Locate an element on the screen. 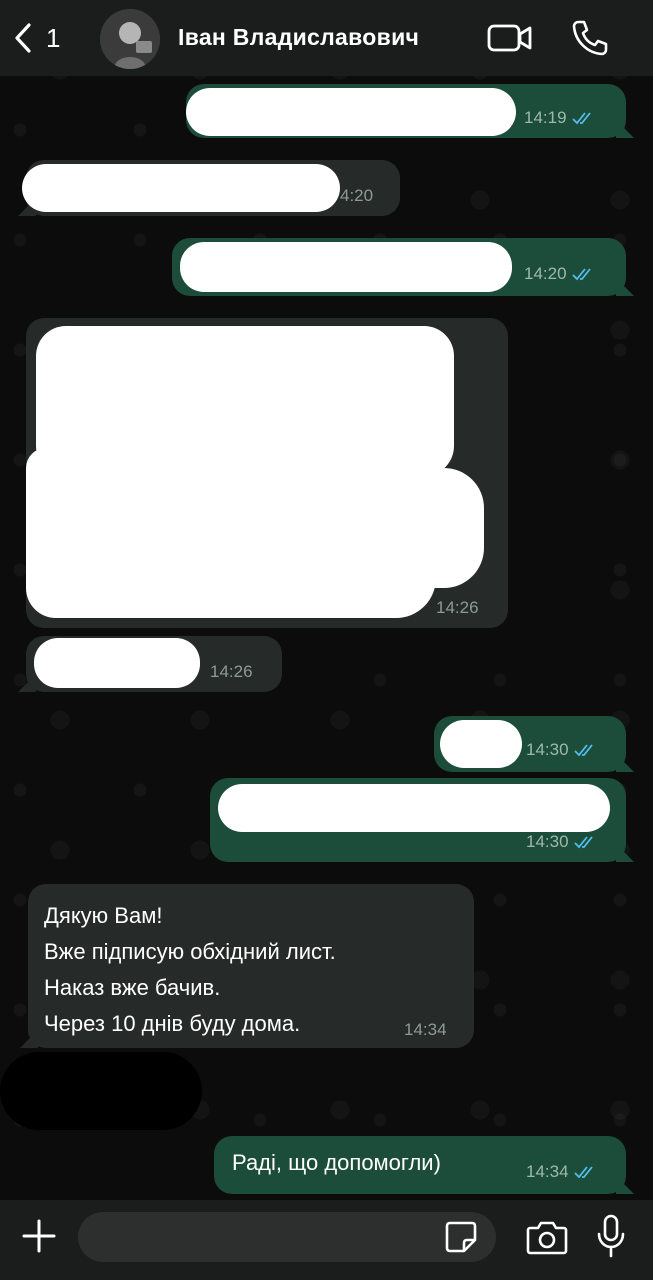 The image size is (653, 1280). message-time: 4:20 is located at coordinates (357, 195).